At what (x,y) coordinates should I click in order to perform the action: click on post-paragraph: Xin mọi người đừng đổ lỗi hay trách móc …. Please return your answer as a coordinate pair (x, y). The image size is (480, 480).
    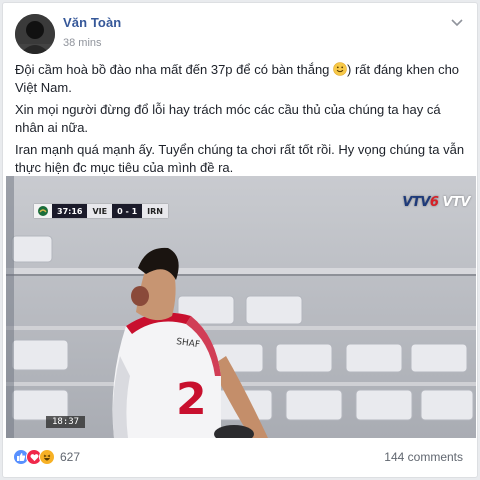
    Looking at the image, I should click on (228, 118).